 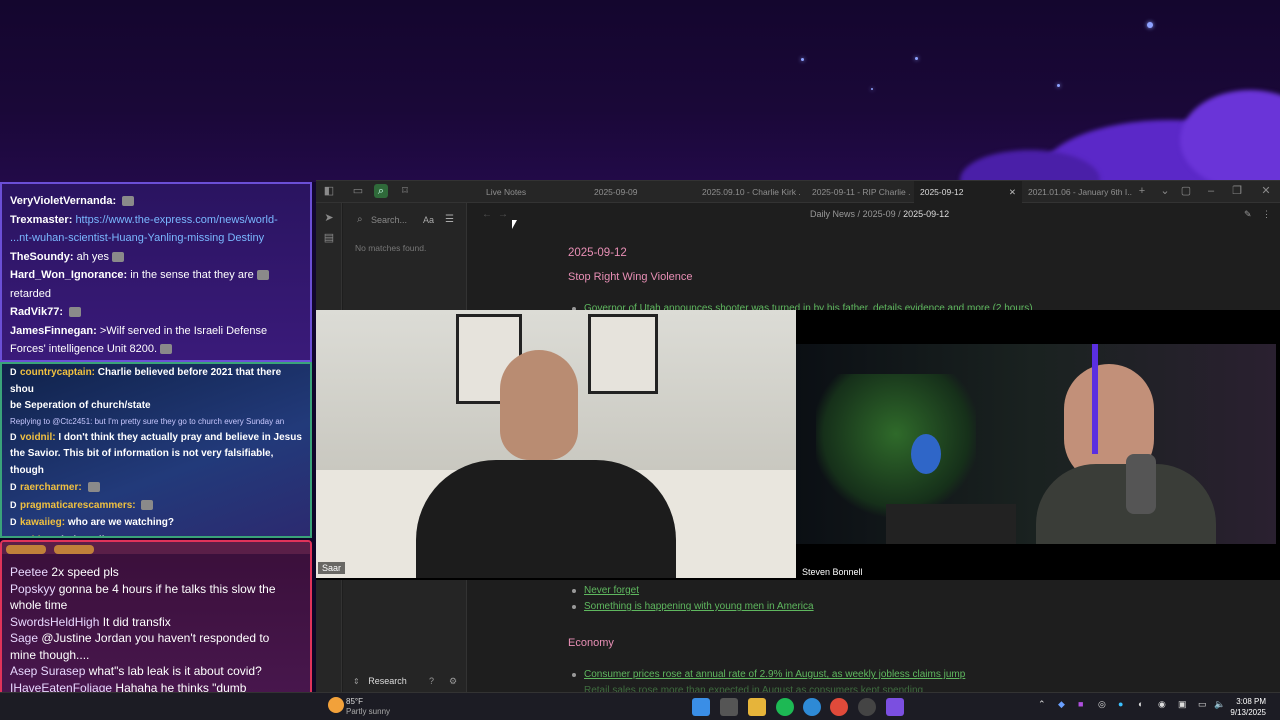 What do you see at coordinates (36, 312) in the screenshot?
I see `chat-username: RadVik77:` at bounding box center [36, 312].